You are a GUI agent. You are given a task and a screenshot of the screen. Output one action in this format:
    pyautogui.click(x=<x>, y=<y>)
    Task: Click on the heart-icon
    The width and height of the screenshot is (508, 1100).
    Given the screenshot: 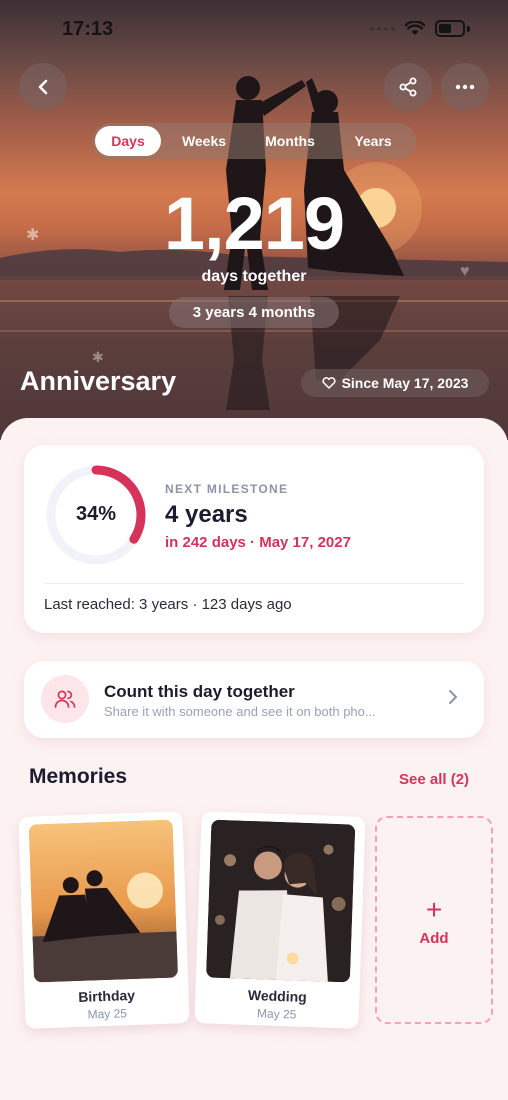 What is the action you would take?
    pyautogui.click(x=328, y=383)
    